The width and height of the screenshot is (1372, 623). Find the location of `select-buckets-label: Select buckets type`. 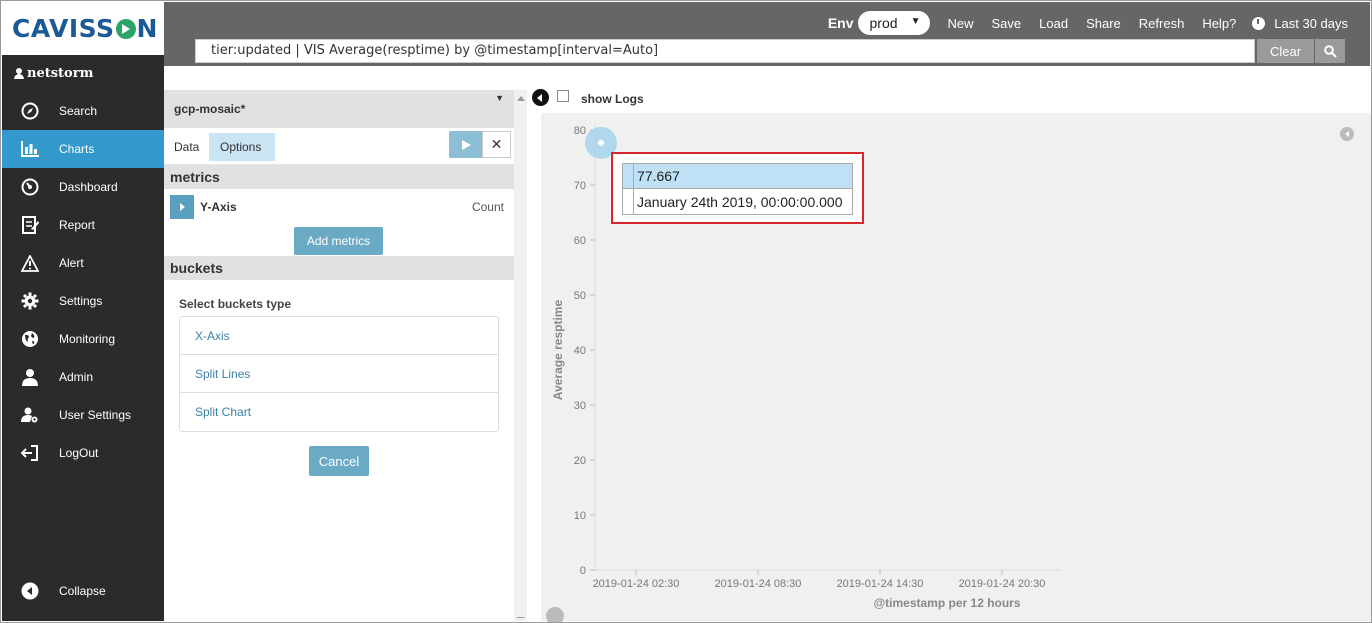

select-buckets-label: Select buckets type is located at coordinates (235, 304).